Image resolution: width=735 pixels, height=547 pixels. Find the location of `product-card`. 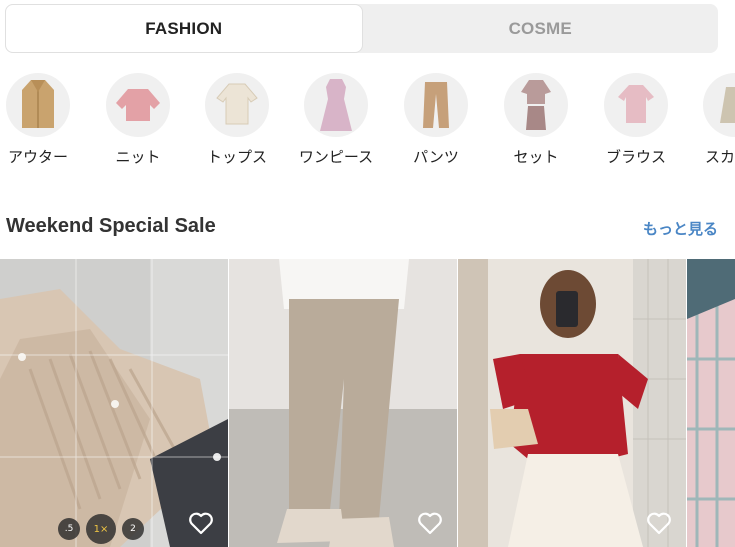

product-card is located at coordinates (711, 403).